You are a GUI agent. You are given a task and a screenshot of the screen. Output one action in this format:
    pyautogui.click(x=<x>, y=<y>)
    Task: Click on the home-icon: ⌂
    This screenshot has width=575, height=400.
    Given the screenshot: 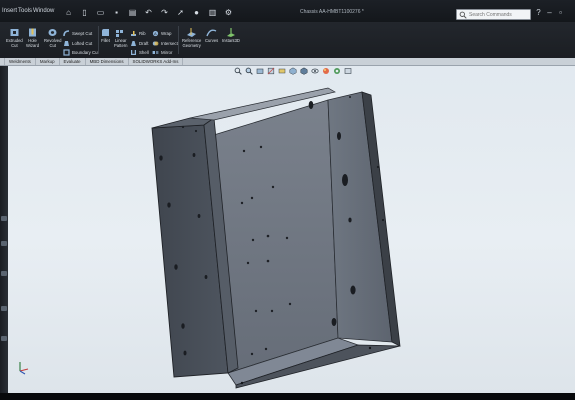 What is the action you would take?
    pyautogui.click(x=68, y=12)
    